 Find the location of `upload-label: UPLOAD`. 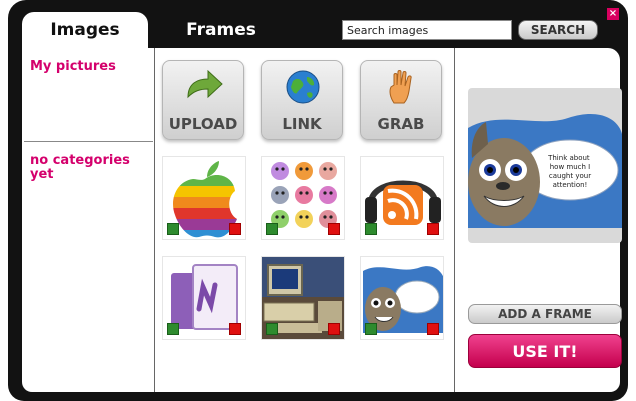

upload-label: UPLOAD is located at coordinates (203, 124).